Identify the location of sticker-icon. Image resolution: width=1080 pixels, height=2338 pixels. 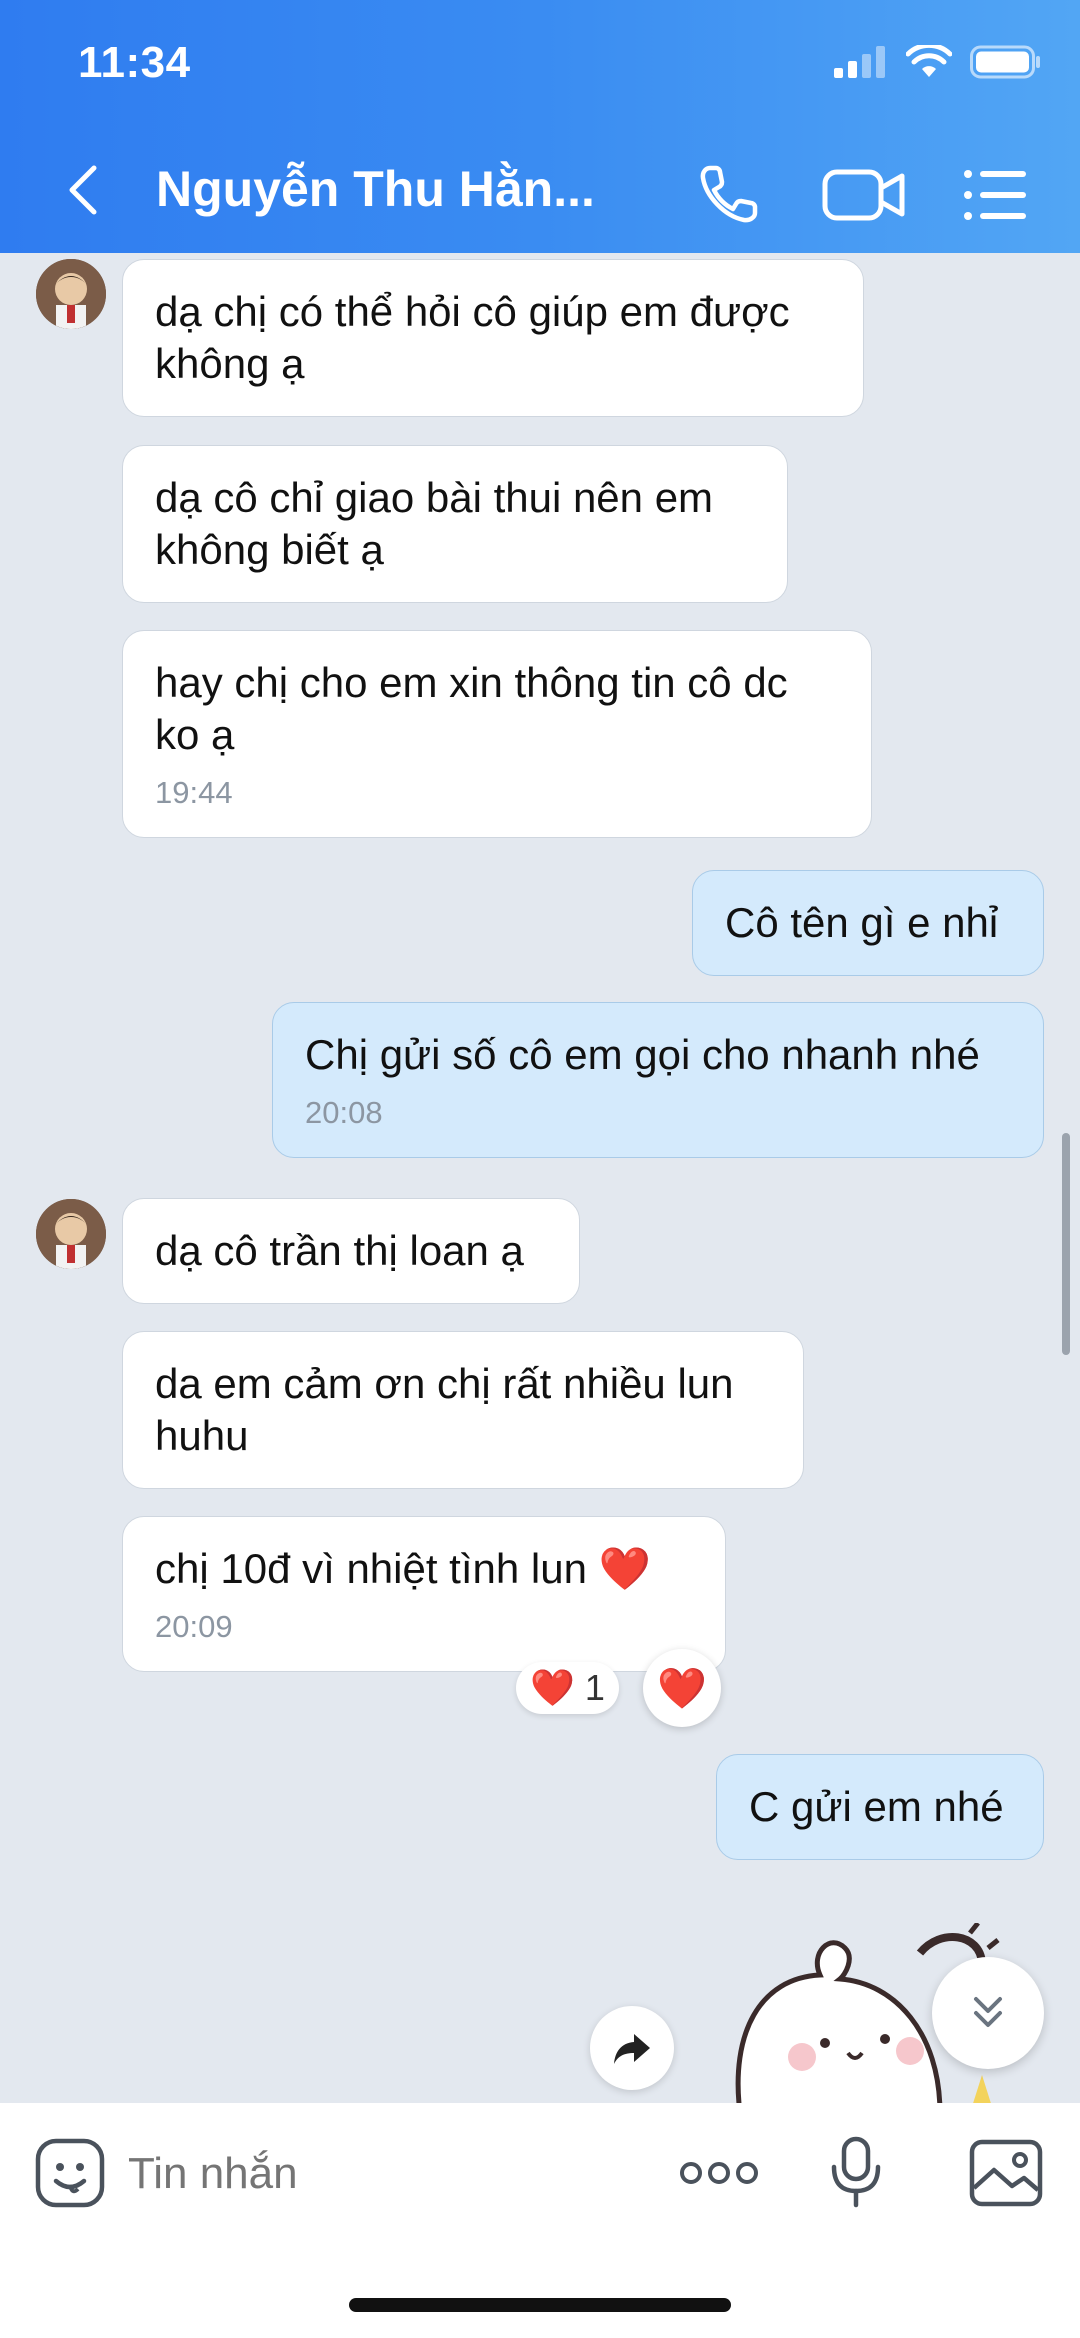
(70, 2173).